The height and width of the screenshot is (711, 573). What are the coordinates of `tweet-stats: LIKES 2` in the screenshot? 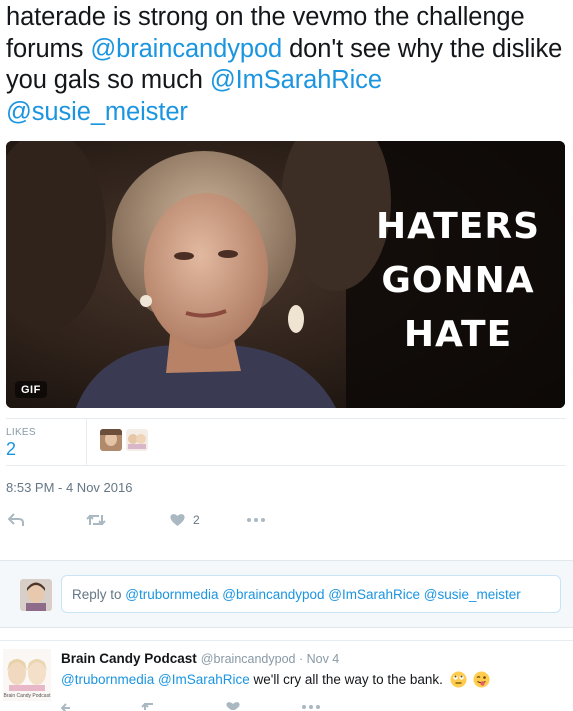 It's located at (286, 442).